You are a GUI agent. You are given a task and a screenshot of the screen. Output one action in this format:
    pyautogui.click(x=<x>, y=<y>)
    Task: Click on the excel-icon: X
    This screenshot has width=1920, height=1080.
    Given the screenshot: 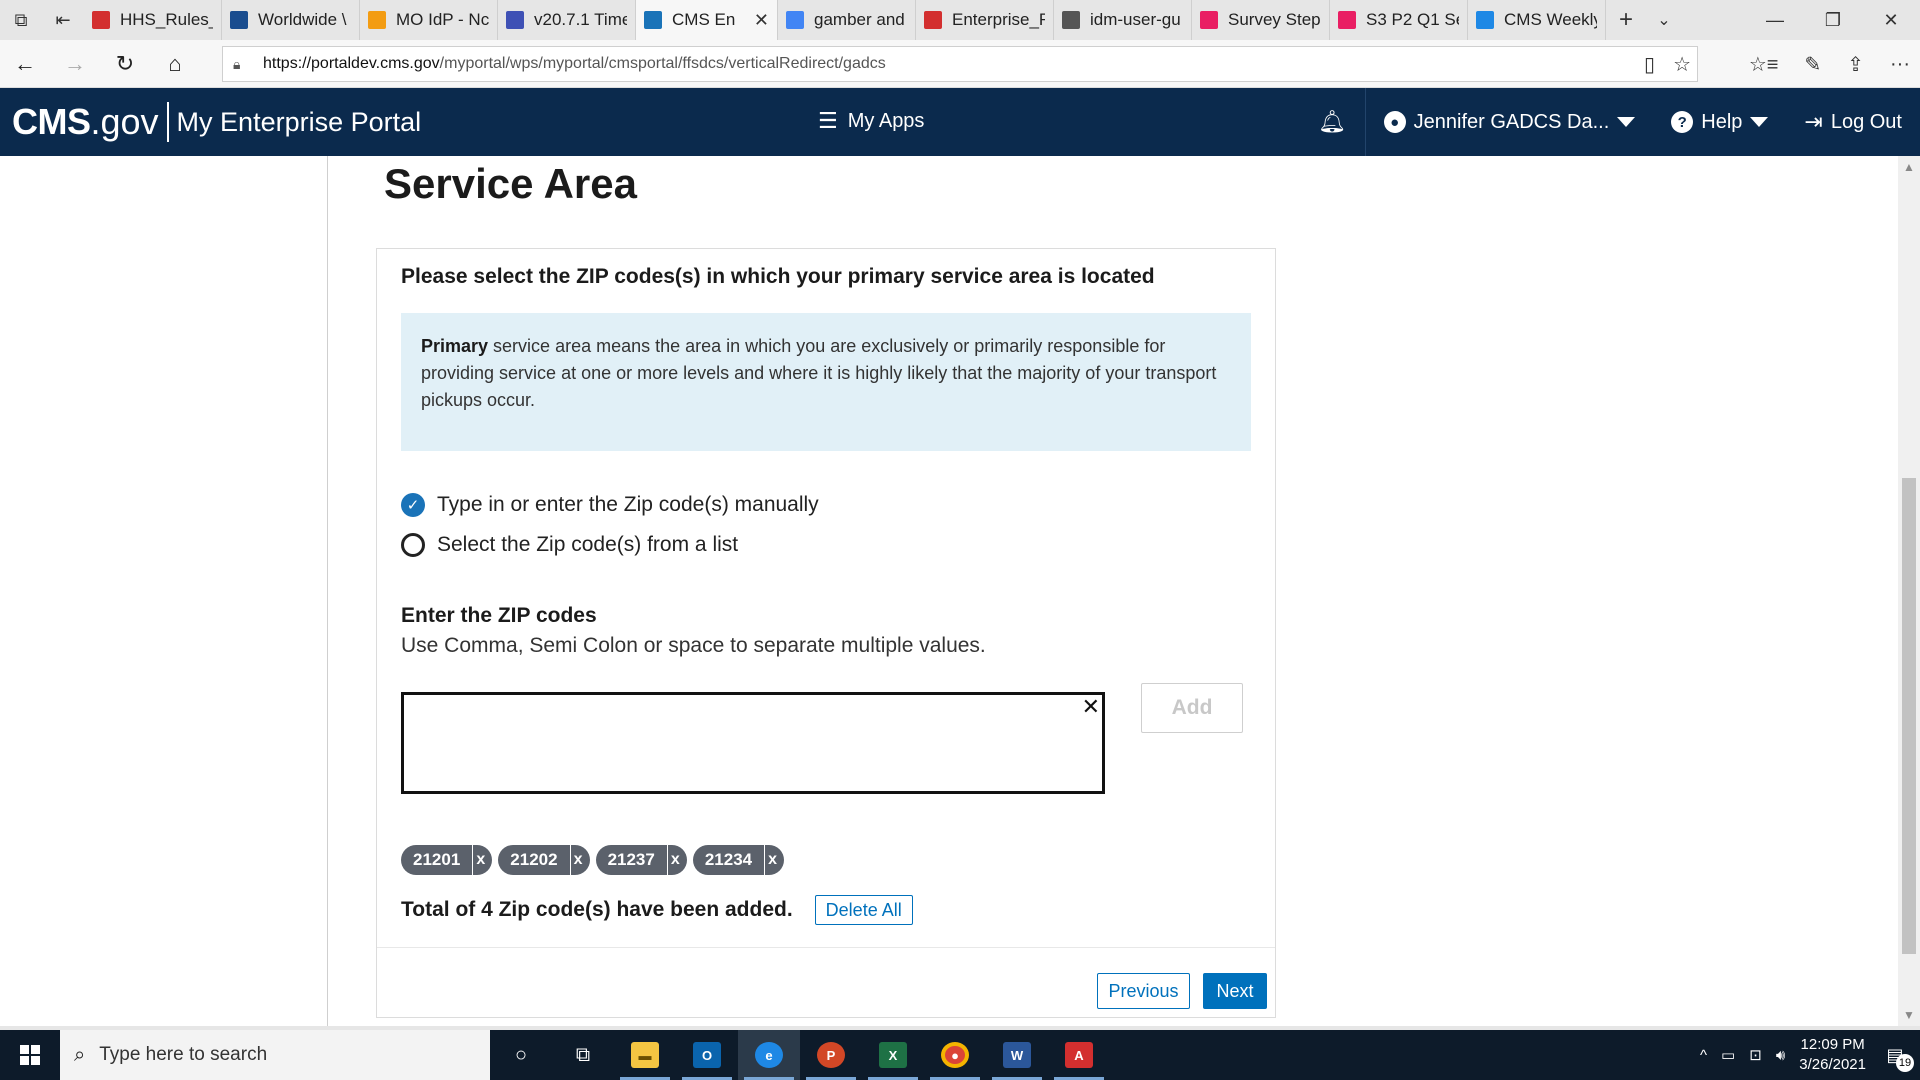 What is the action you would take?
    pyautogui.click(x=893, y=1055)
    